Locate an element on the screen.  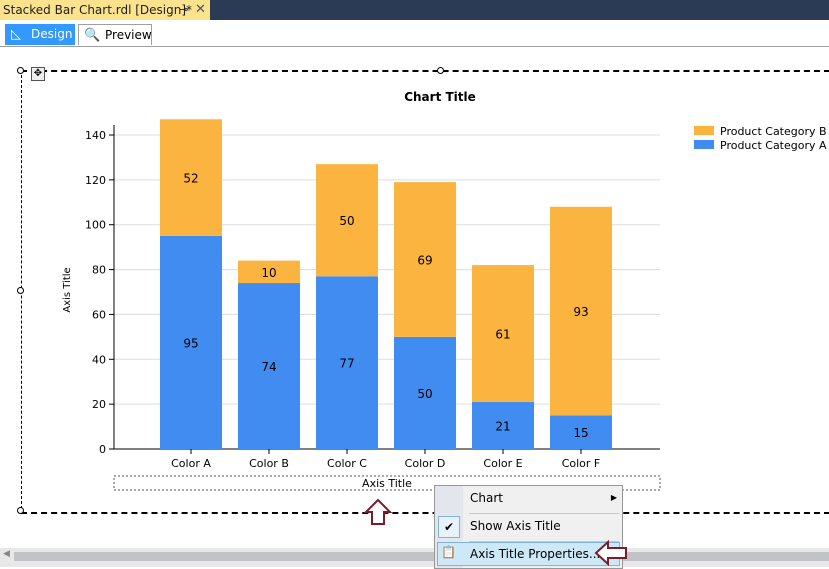
menu-item-chart: Chart ▶ is located at coordinates (543, 498).